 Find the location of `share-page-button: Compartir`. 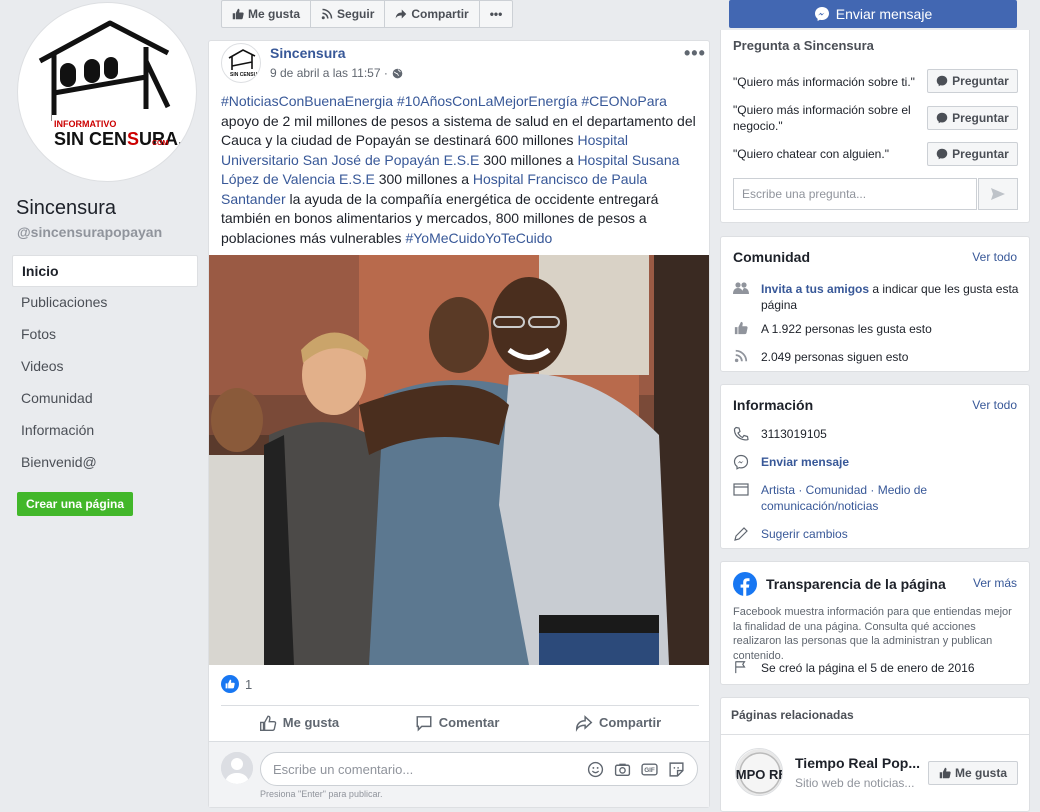

share-page-button: Compartir is located at coordinates (432, 14).